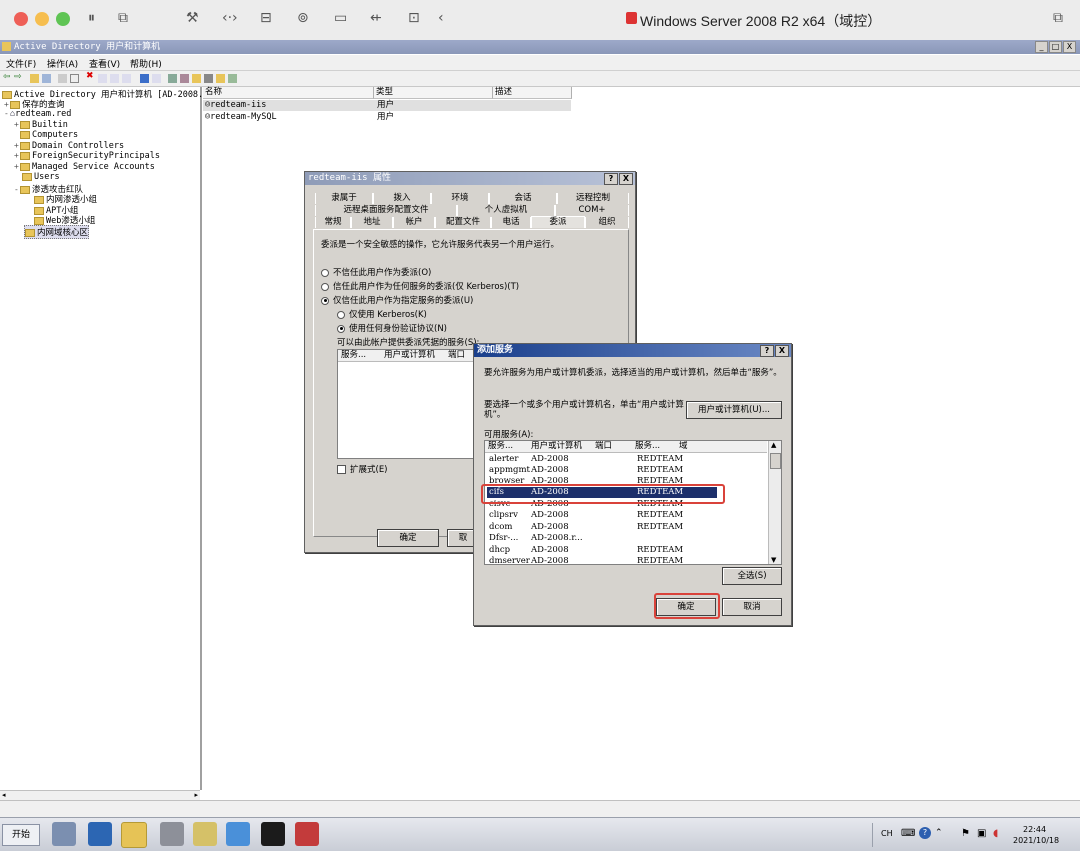 The image size is (1080, 851). I want to click on code-icon: ‹·›, so click(230, 18).